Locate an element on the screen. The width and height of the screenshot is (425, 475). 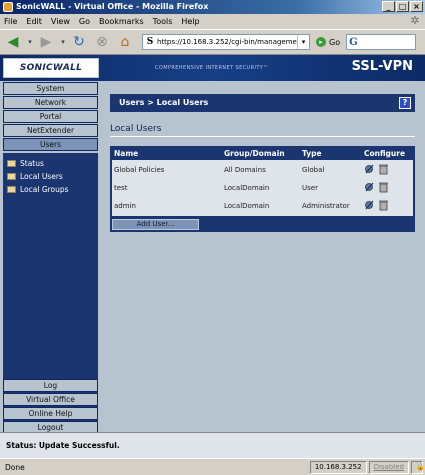
sidebar-item-online-help: Online Help is located at coordinates (50, 413).